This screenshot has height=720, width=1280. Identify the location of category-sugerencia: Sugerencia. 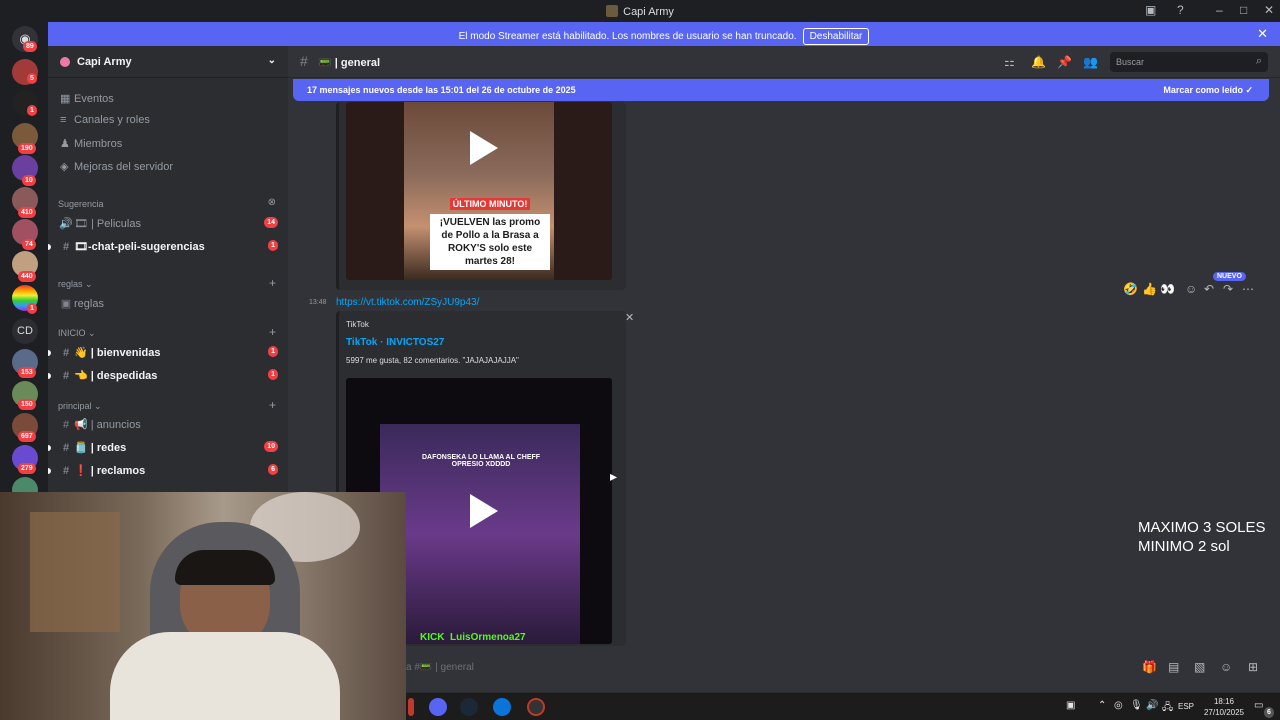
(81, 204).